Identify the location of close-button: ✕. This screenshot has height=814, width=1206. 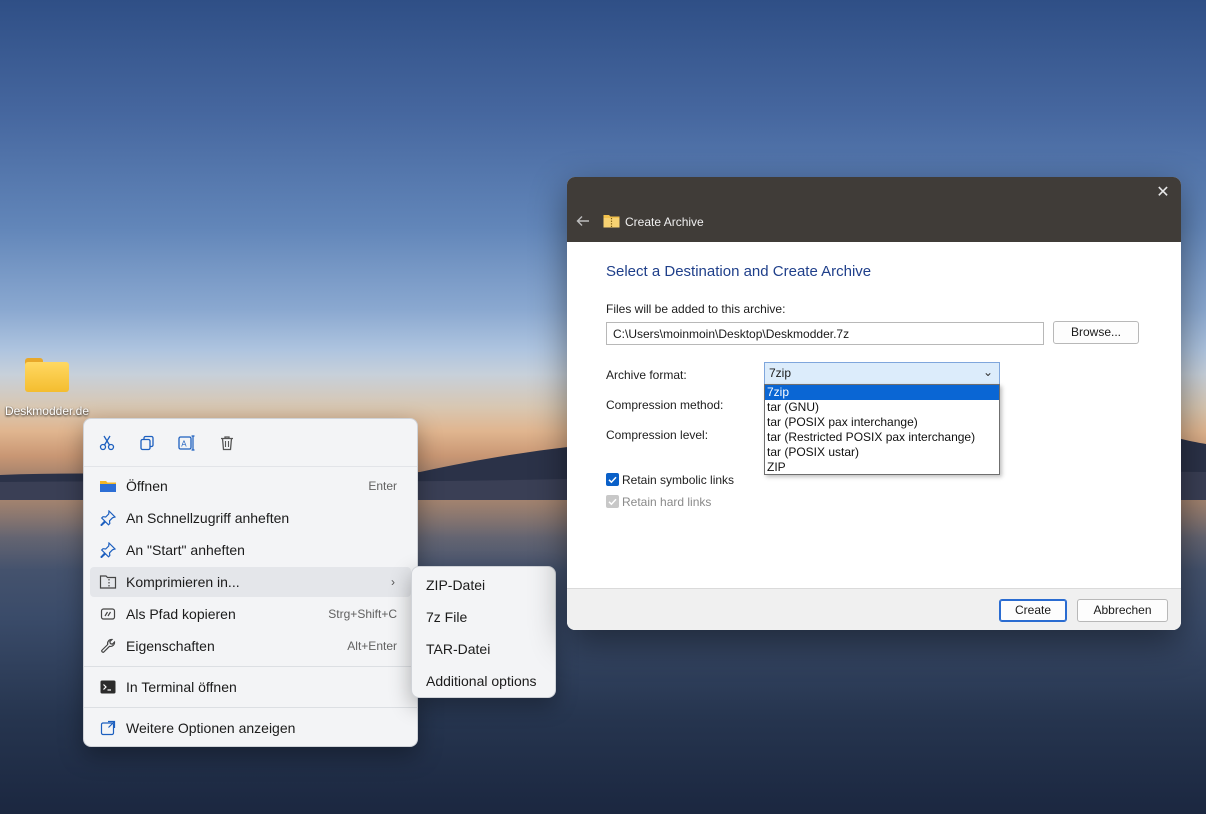
(1163, 193).